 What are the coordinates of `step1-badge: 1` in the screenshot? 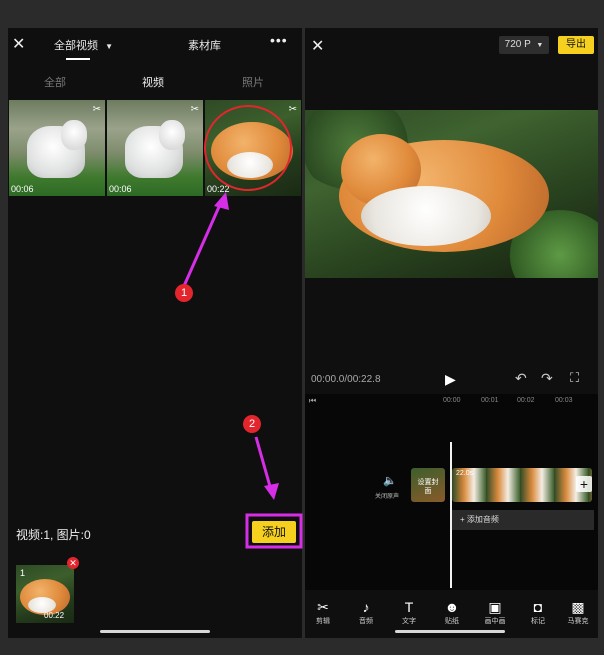 It's located at (184, 293).